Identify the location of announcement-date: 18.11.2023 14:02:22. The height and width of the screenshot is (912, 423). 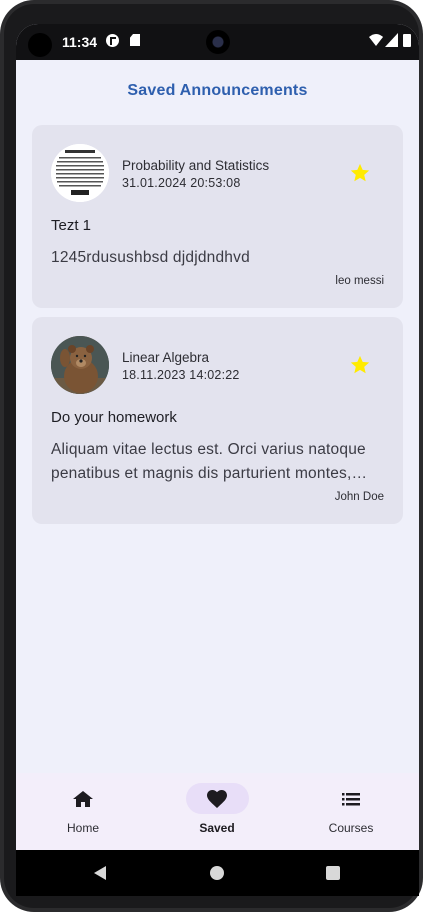
(181, 375).